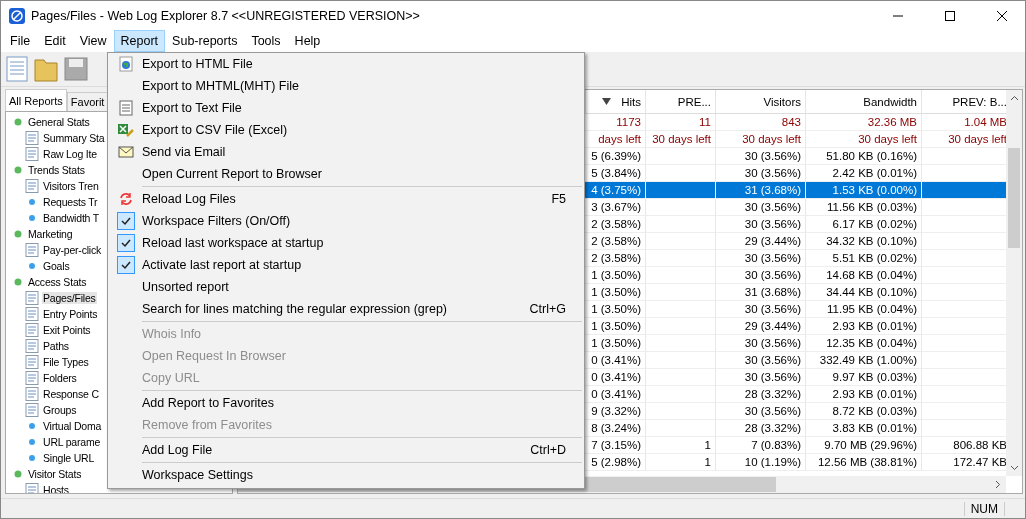  Describe the element at coordinates (56, 266) in the screenshot. I see `tree-item: Goals` at that location.